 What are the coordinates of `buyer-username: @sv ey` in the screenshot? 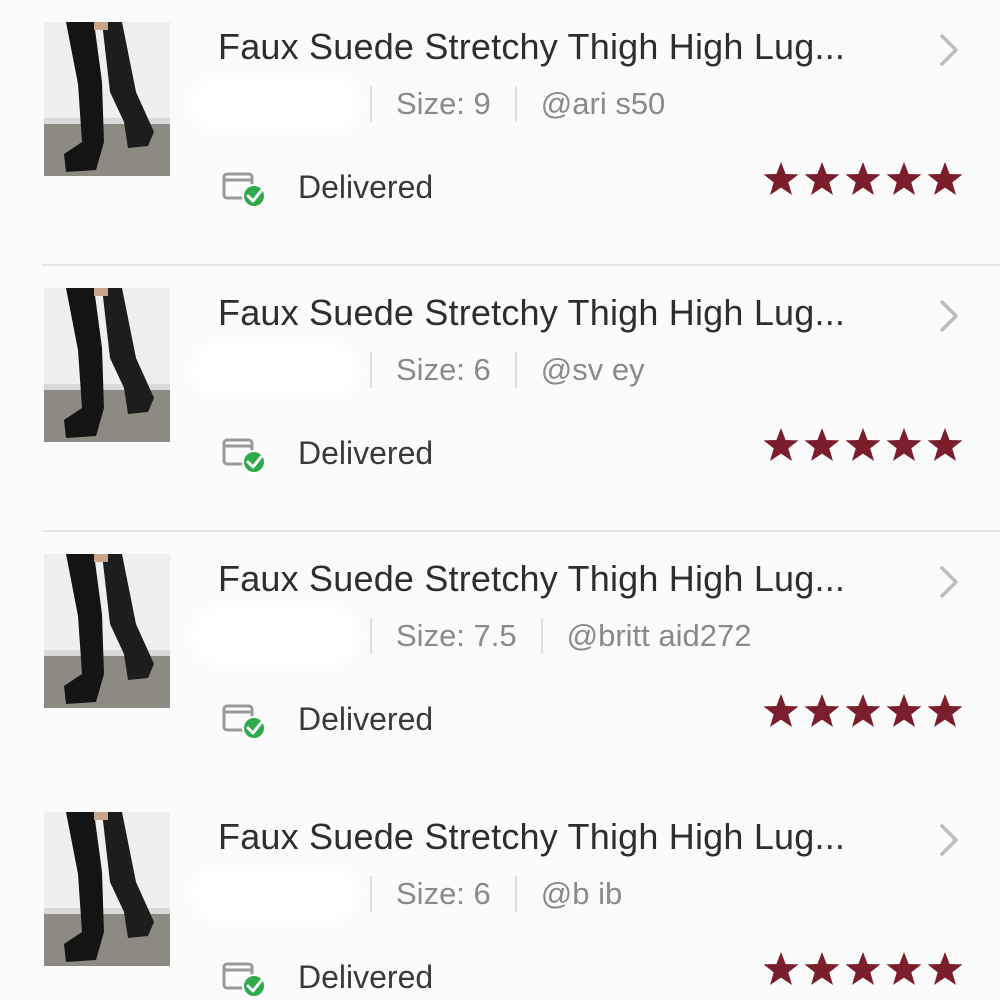 It's located at (593, 370).